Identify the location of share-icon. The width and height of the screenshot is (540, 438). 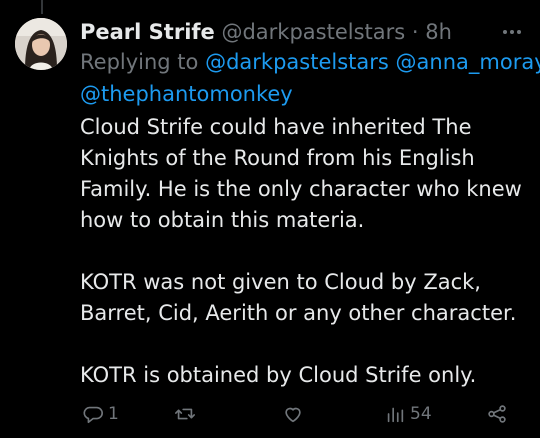
(497, 414).